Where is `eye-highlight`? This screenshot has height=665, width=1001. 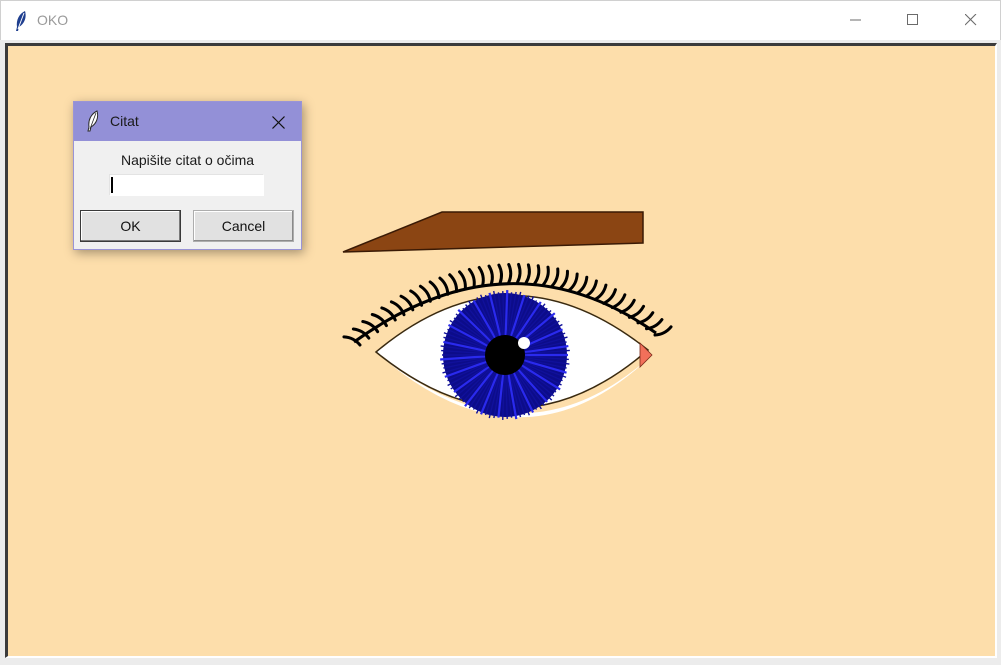 eye-highlight is located at coordinates (524, 343).